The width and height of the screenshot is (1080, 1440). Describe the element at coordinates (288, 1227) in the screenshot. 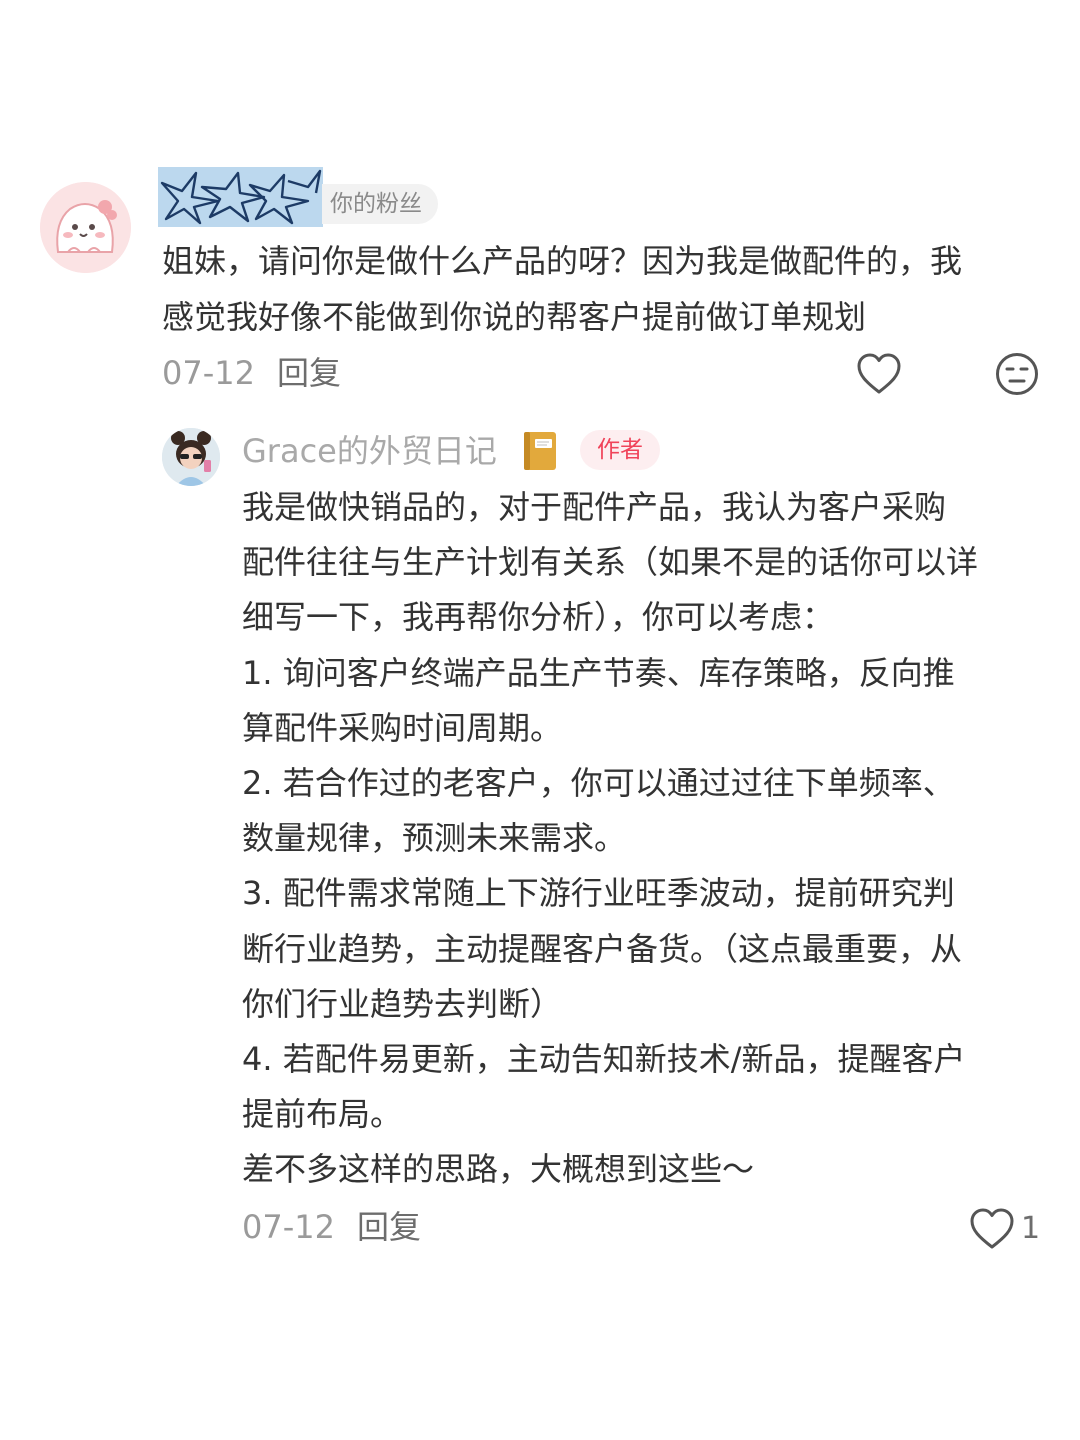

I see `reply-date: 07-12` at that location.